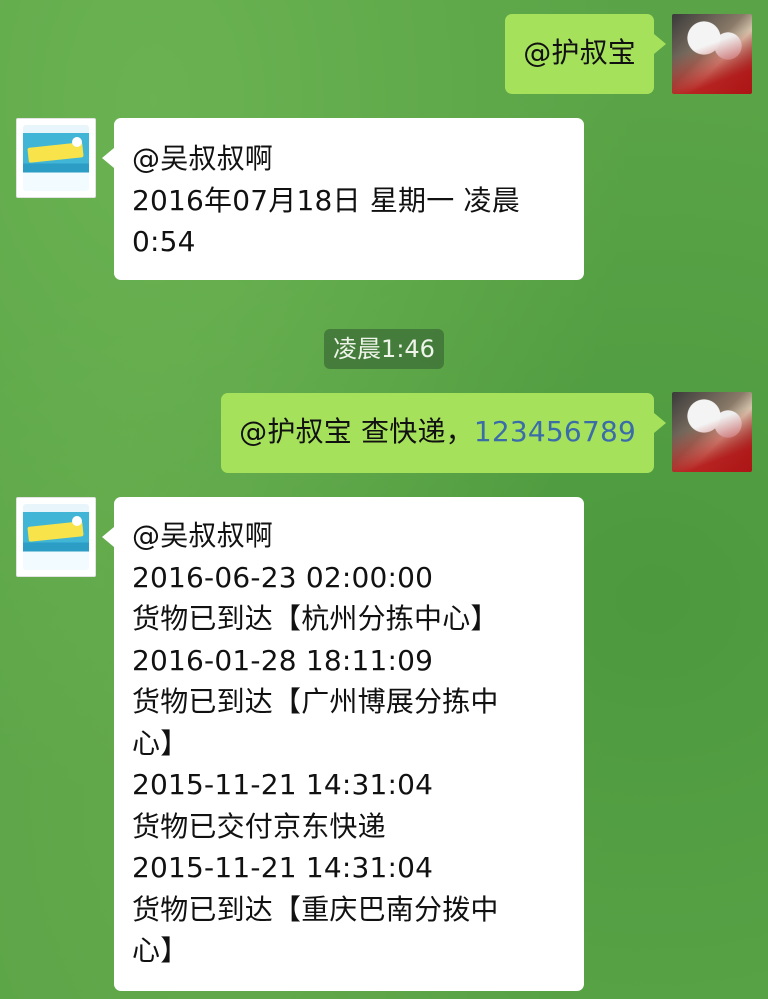 The height and width of the screenshot is (999, 768). I want to click on chat-timestamp: 凌晨1:46, so click(384, 349).